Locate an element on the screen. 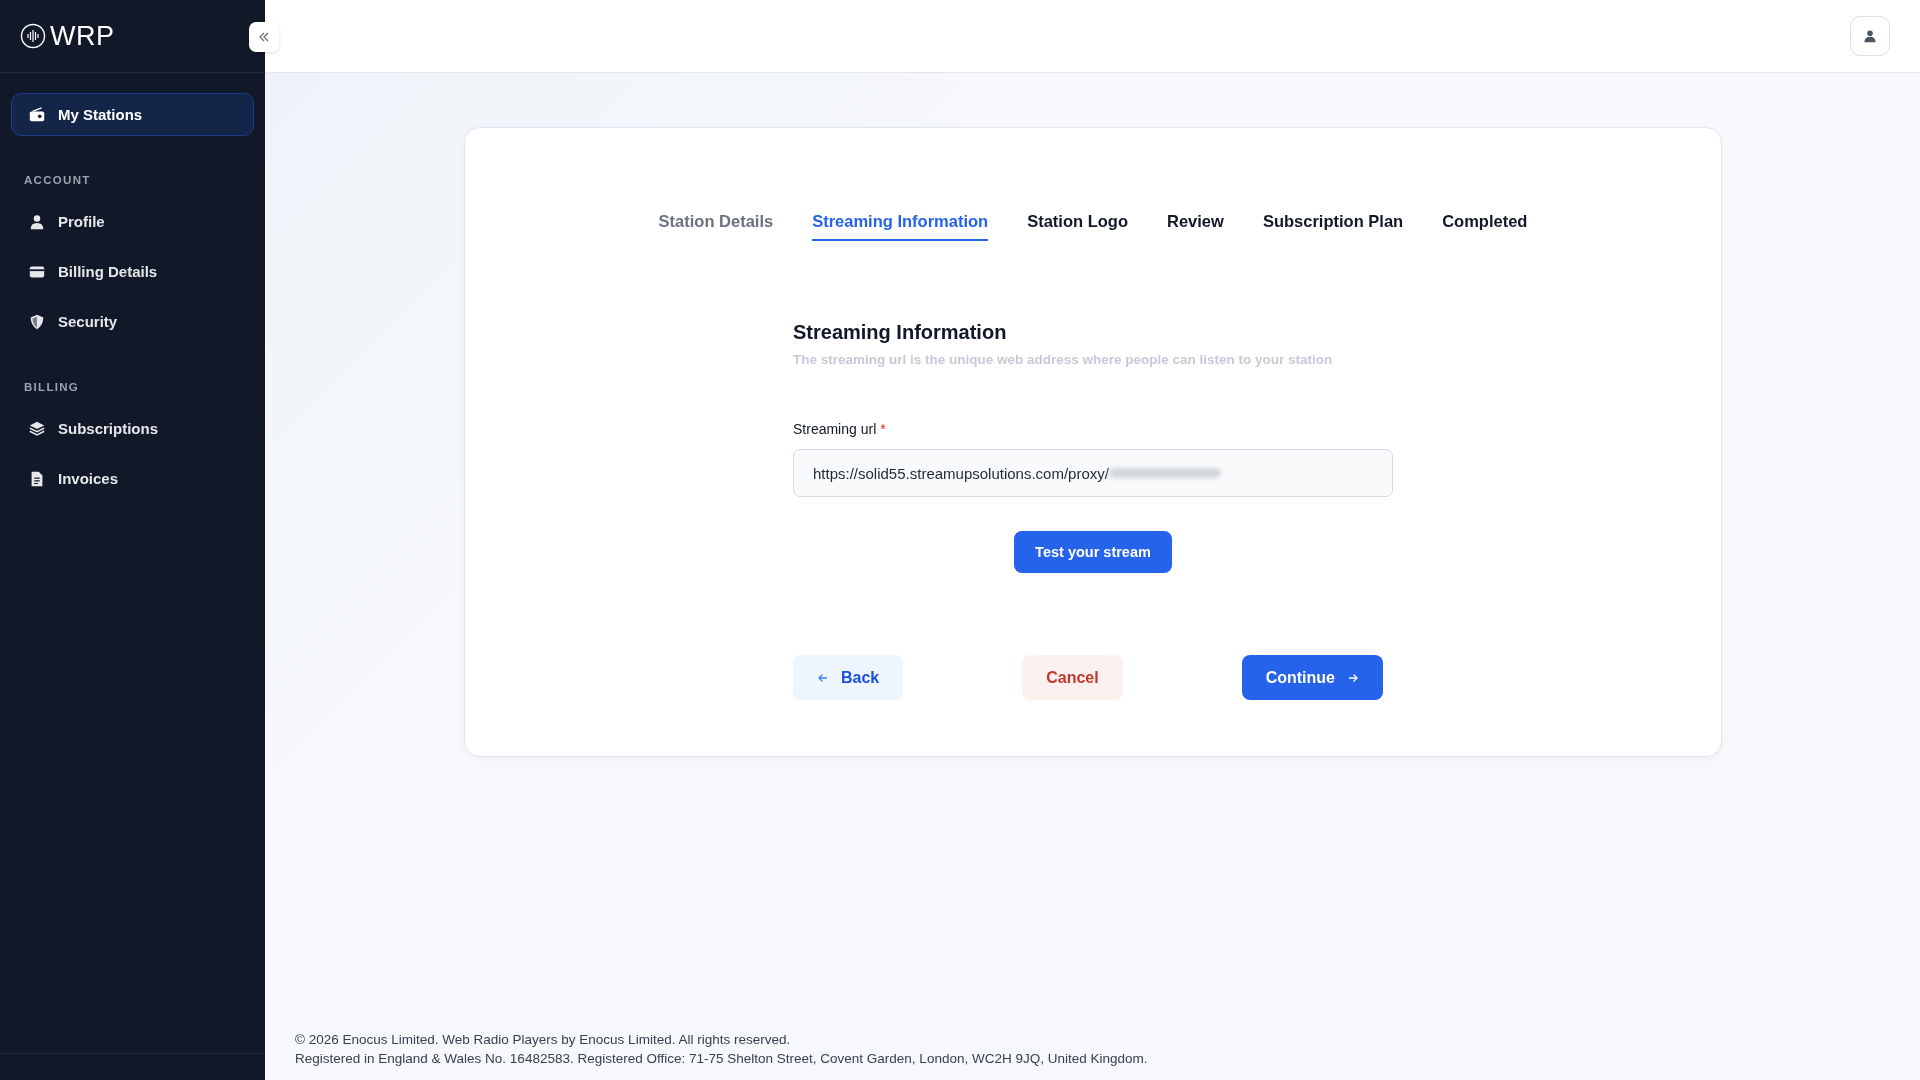 This screenshot has height=1080, width=1920. double-chevron-icon is located at coordinates (264, 37).